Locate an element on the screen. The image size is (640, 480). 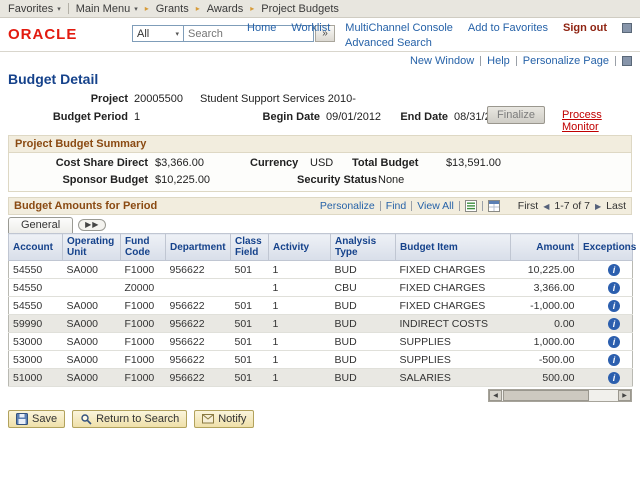
multichannel-console-link: MultiChannel Console is located at coordinates (399, 28).